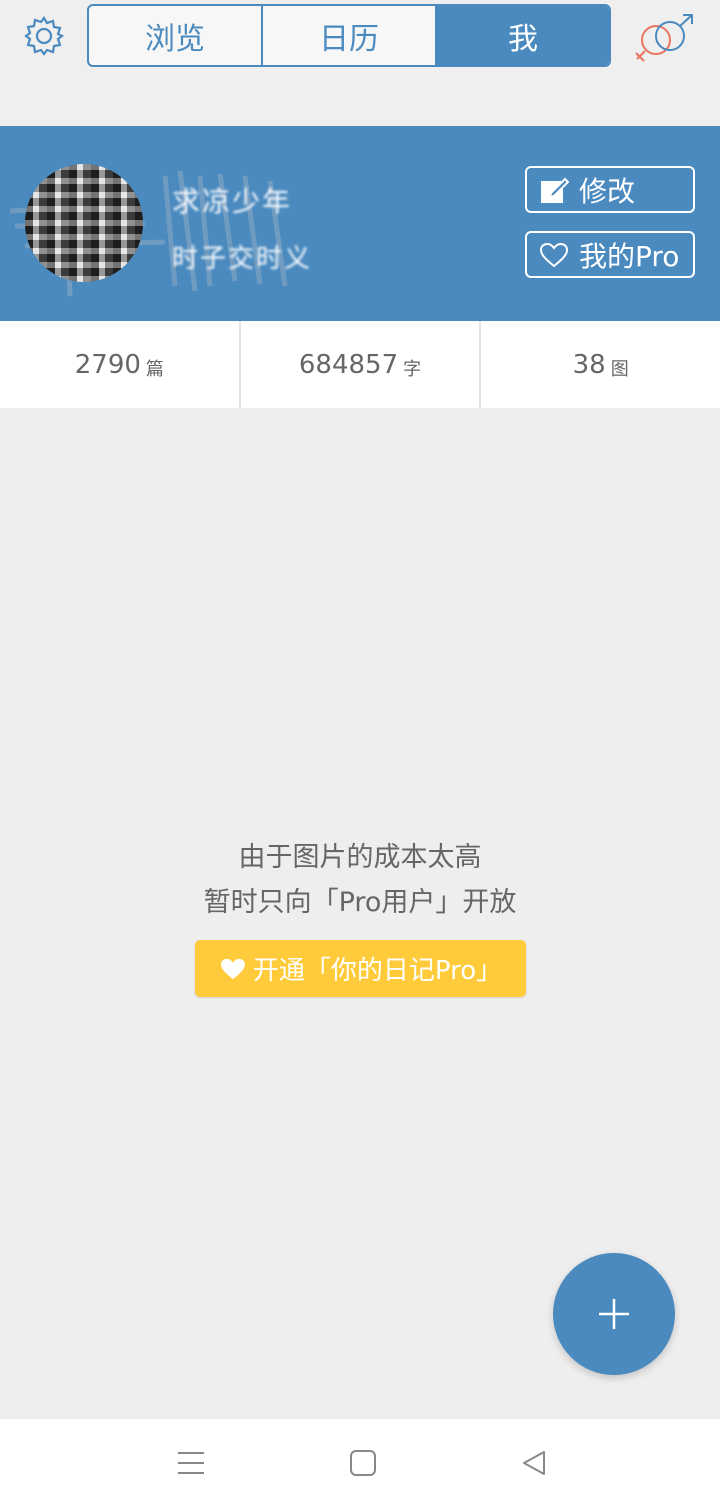 The image size is (720, 1509). I want to click on stat-images: 38 图, so click(600, 364).